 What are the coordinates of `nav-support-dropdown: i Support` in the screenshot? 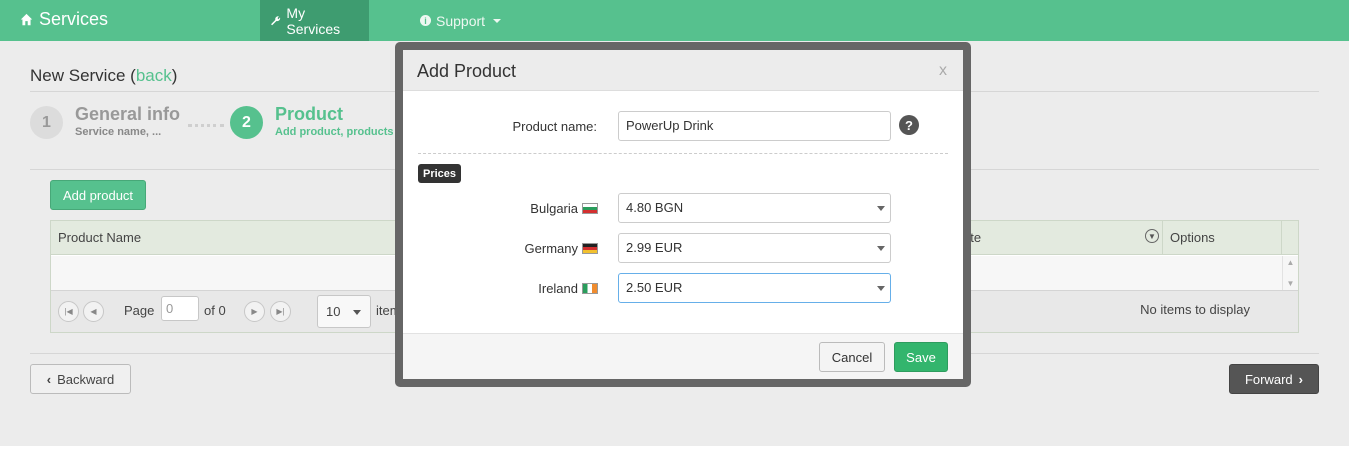 It's located at (460, 20).